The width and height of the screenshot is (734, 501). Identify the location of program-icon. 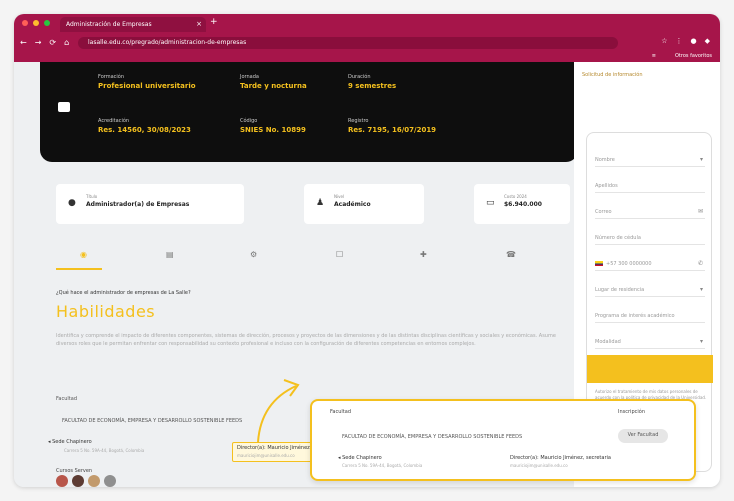
(64, 107).